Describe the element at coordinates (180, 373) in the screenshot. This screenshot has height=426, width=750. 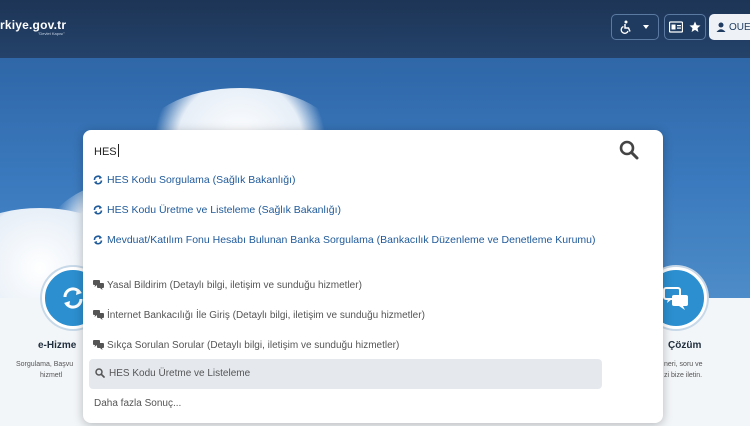
I see `recent-search-label: HES Kodu Üretme ve Listeleme` at that location.